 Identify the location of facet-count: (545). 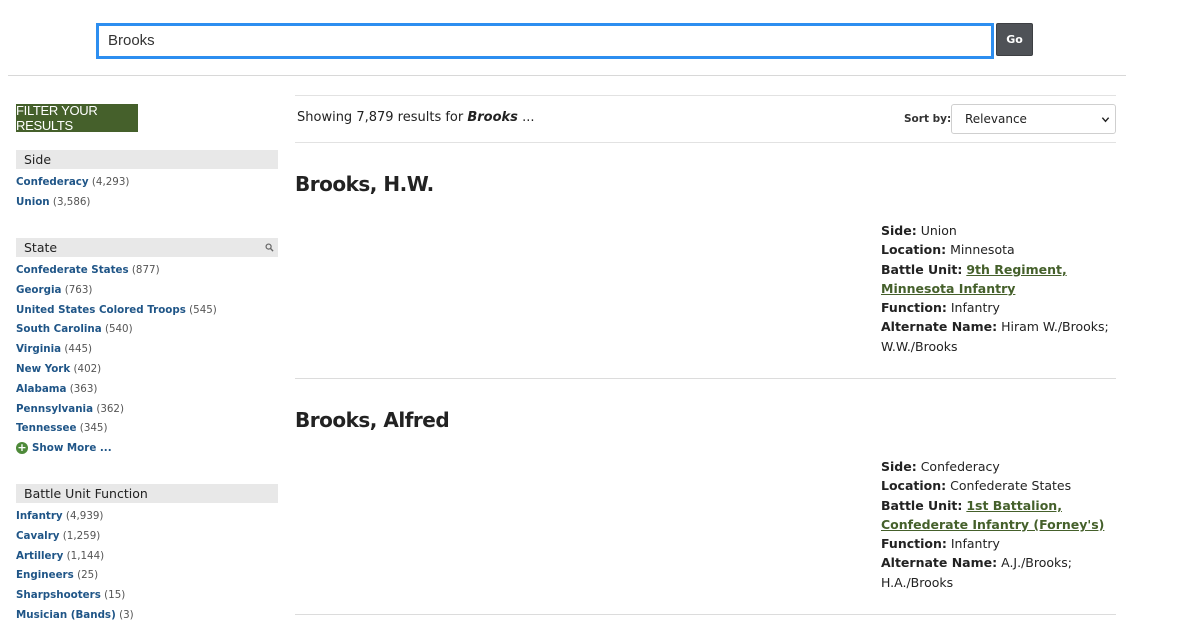
(203, 309).